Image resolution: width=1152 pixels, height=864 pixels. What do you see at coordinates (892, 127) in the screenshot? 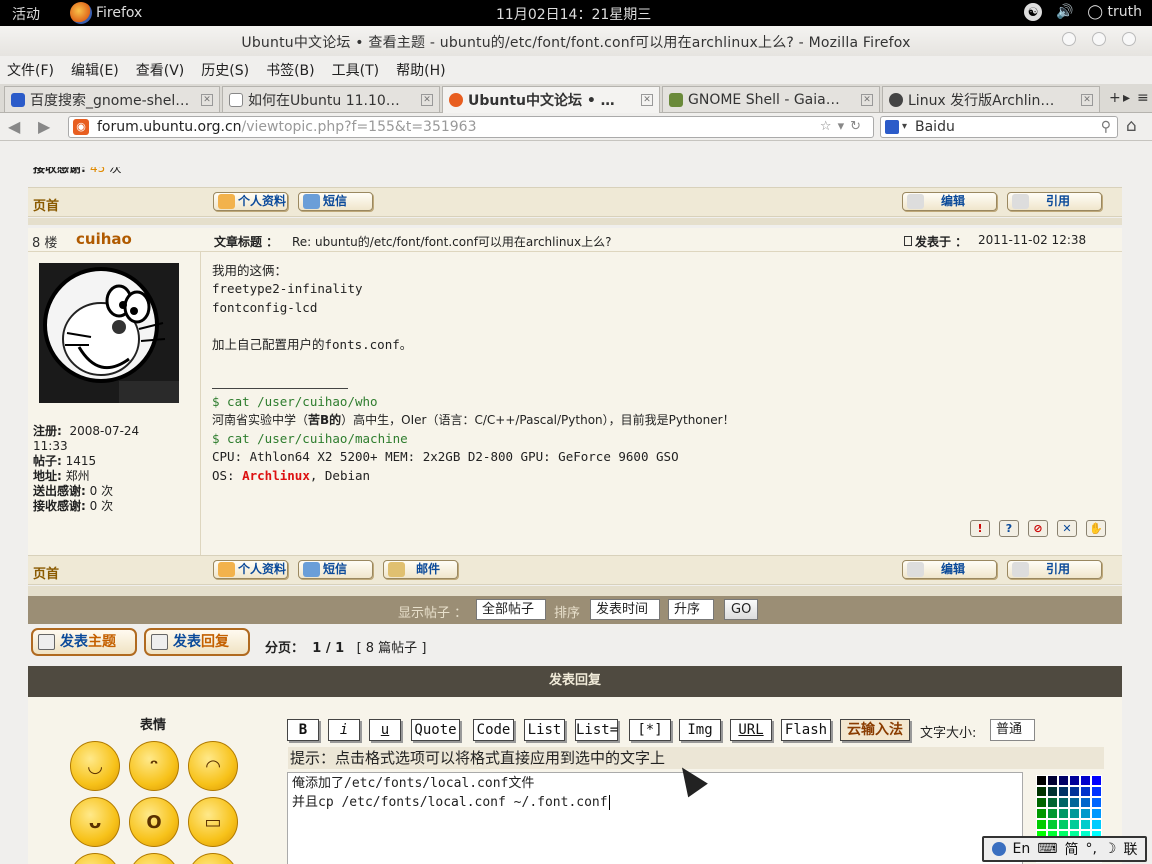
I see `baidu-engine-icon` at bounding box center [892, 127].